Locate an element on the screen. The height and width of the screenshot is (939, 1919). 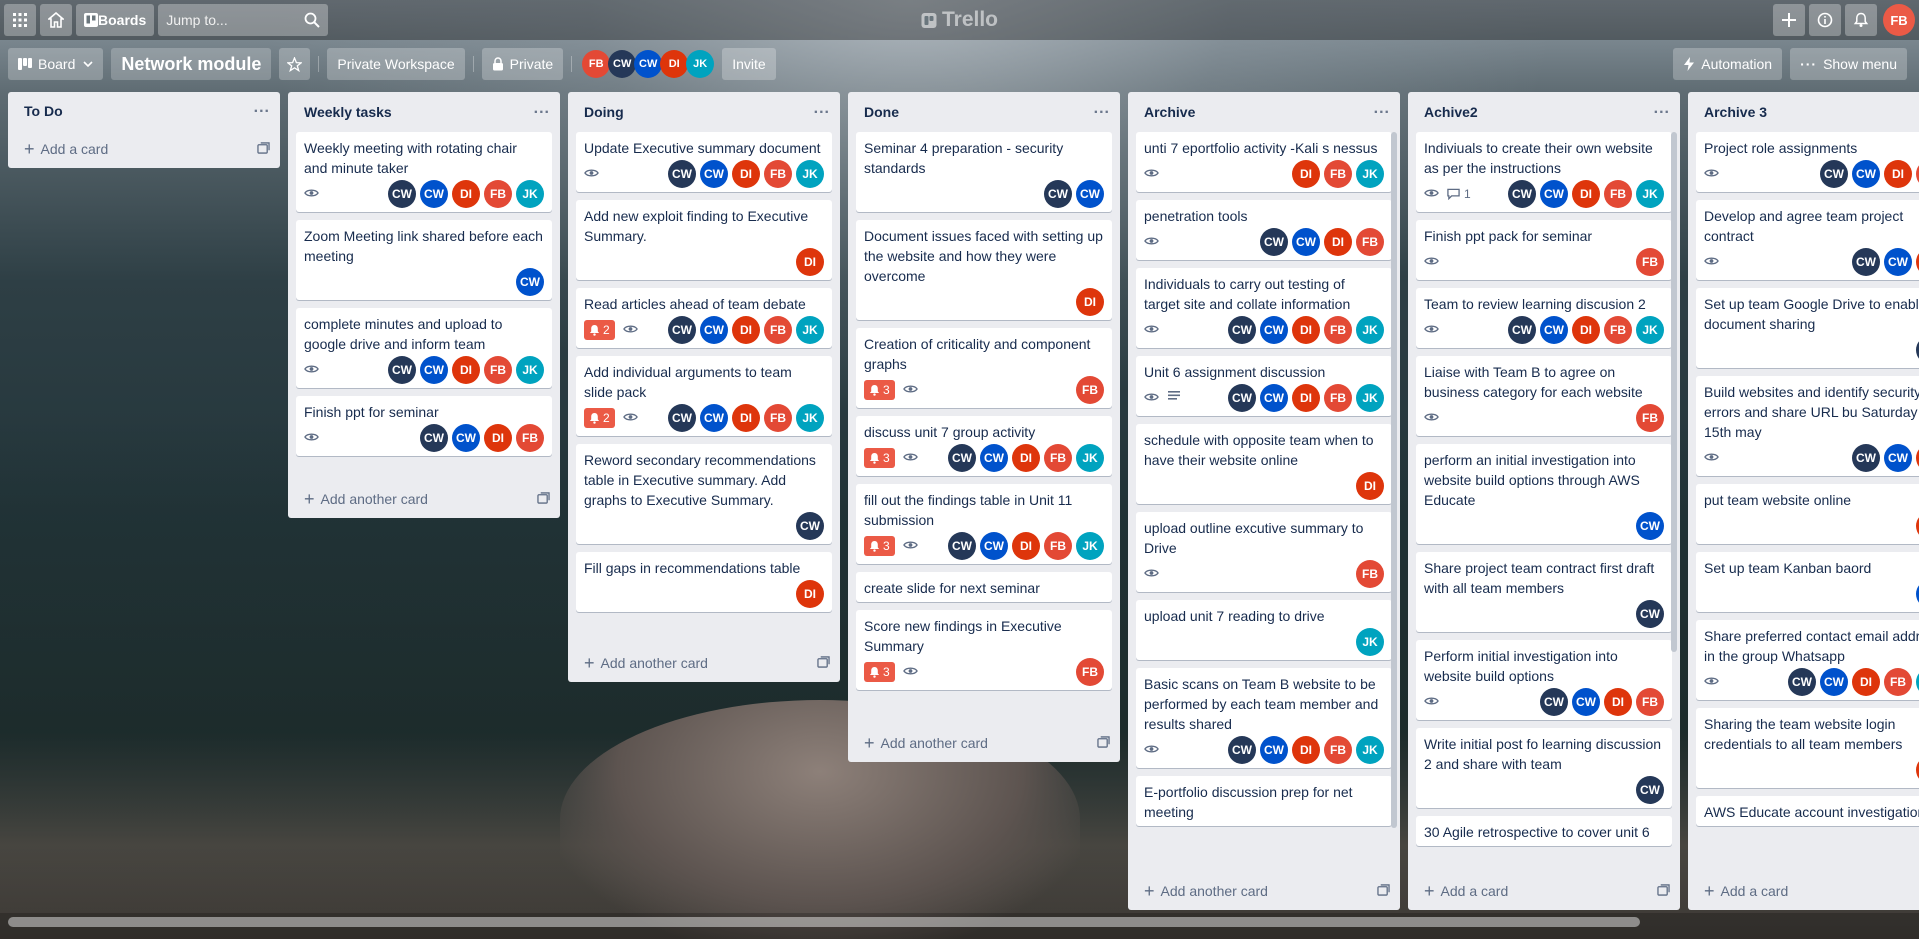
card: Finish ppt for seminar CW CW DI FB is located at coordinates (424, 426).